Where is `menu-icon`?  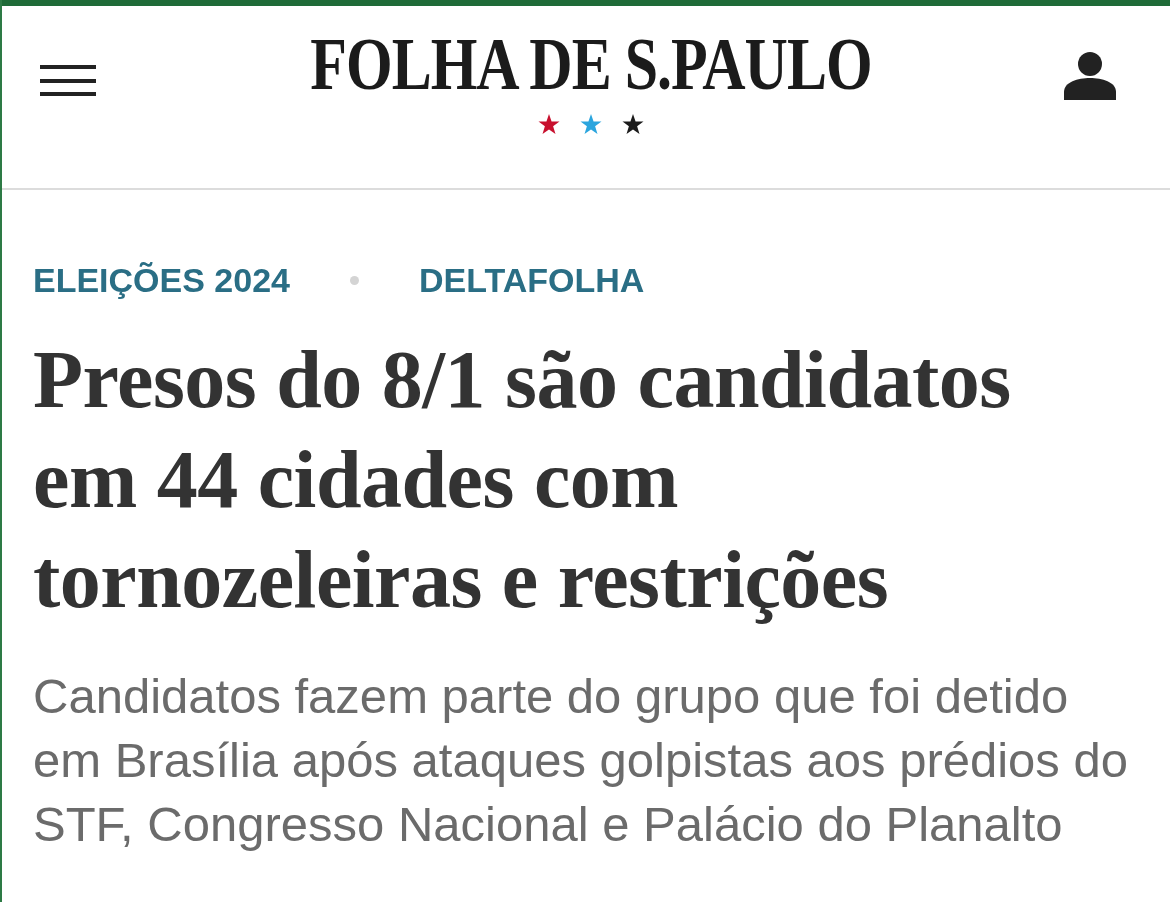
menu-icon is located at coordinates (68, 80).